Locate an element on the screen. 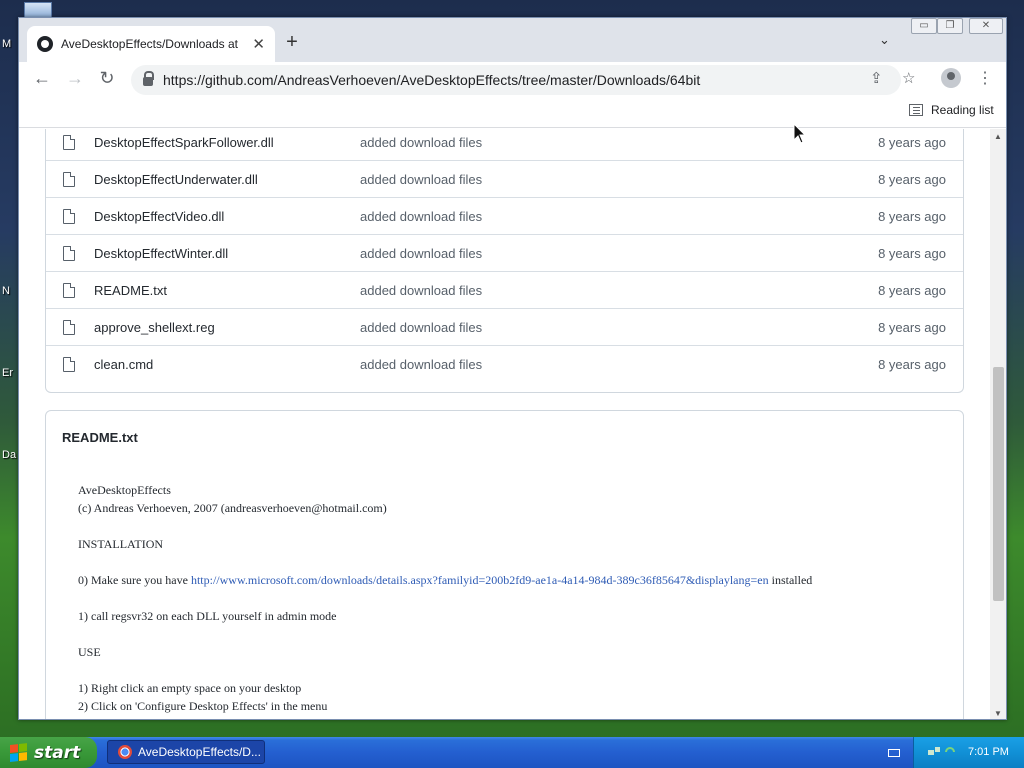 This screenshot has height=768, width=1024. desktop-icon is located at coordinates (38, 10).